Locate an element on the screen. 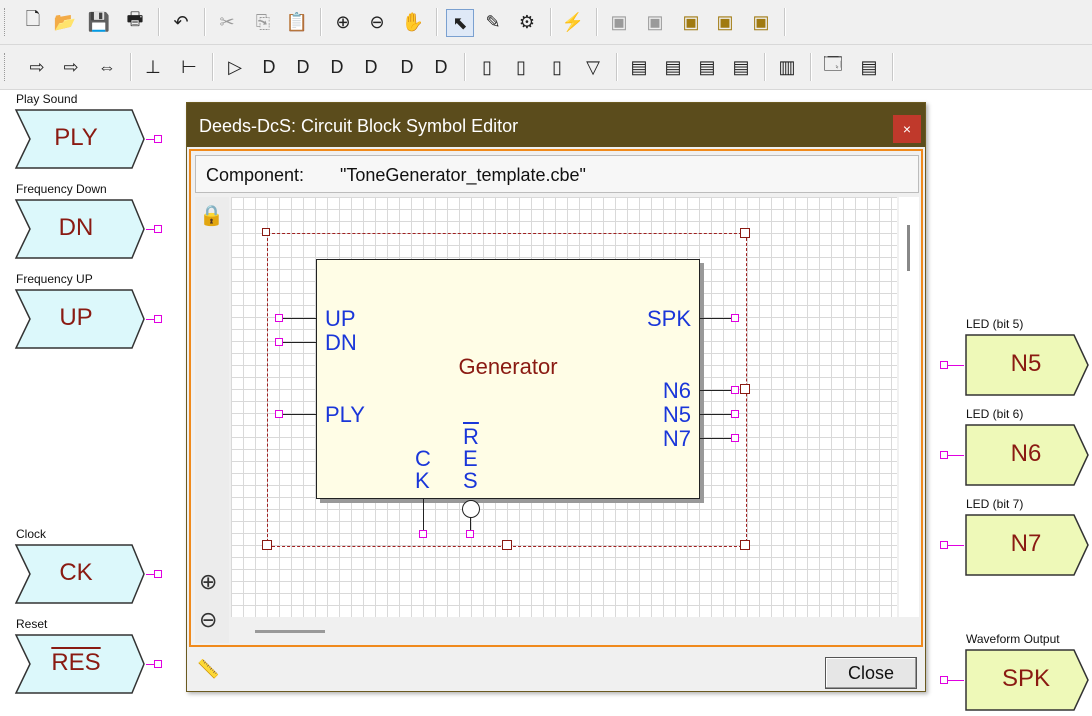 This screenshot has width=1092, height=716. xnor-icon: D is located at coordinates (441, 67).